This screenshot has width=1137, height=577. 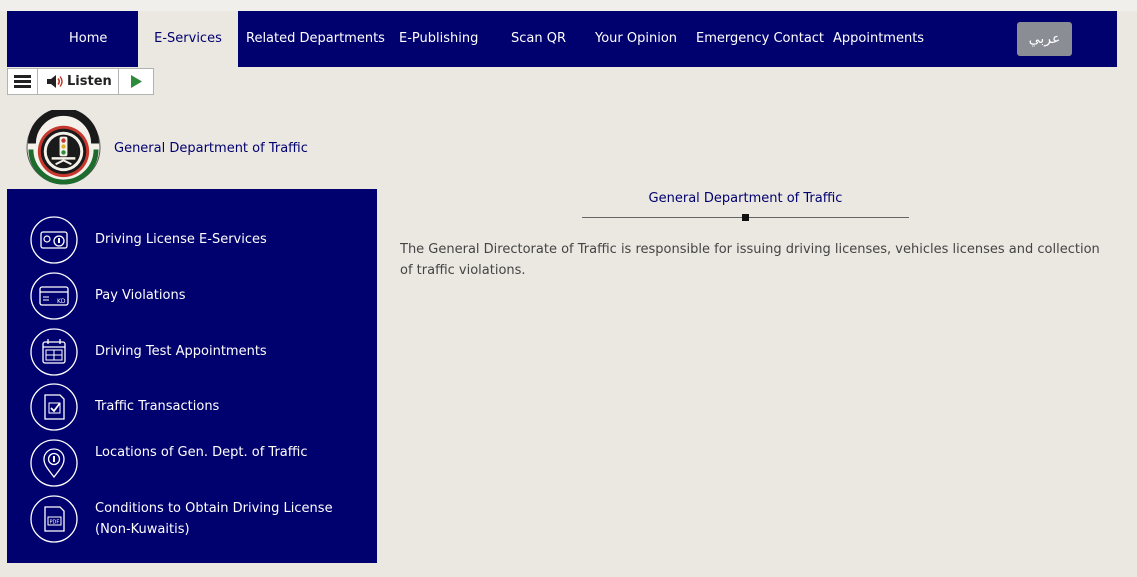 I want to click on sidebar-item-label: Pay Violations, so click(x=140, y=295).